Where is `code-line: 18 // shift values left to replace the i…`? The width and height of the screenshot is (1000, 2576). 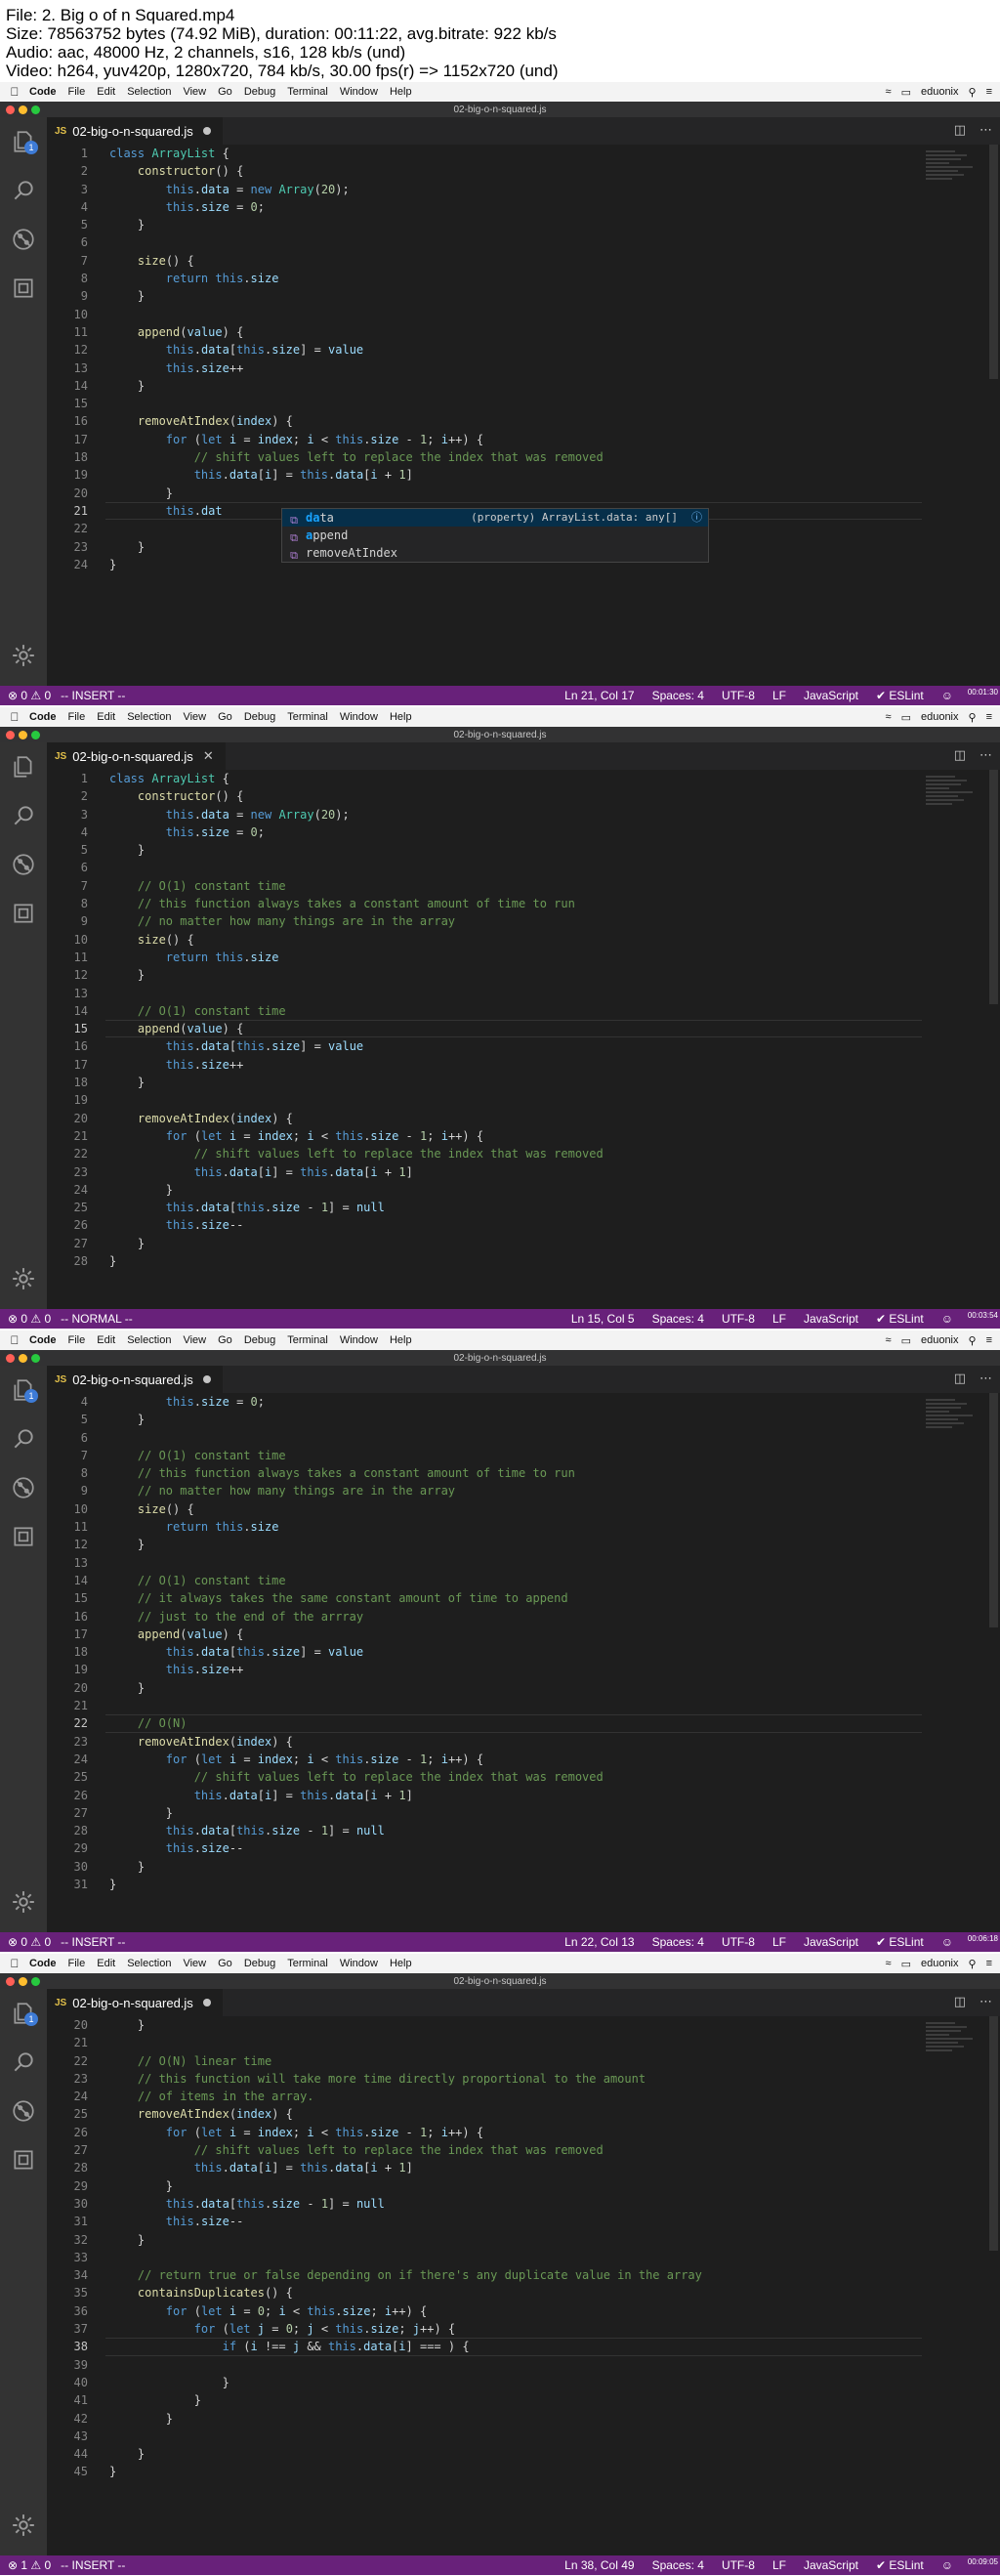 code-line: 18 // shift values left to replace the i… is located at coordinates (523, 457).